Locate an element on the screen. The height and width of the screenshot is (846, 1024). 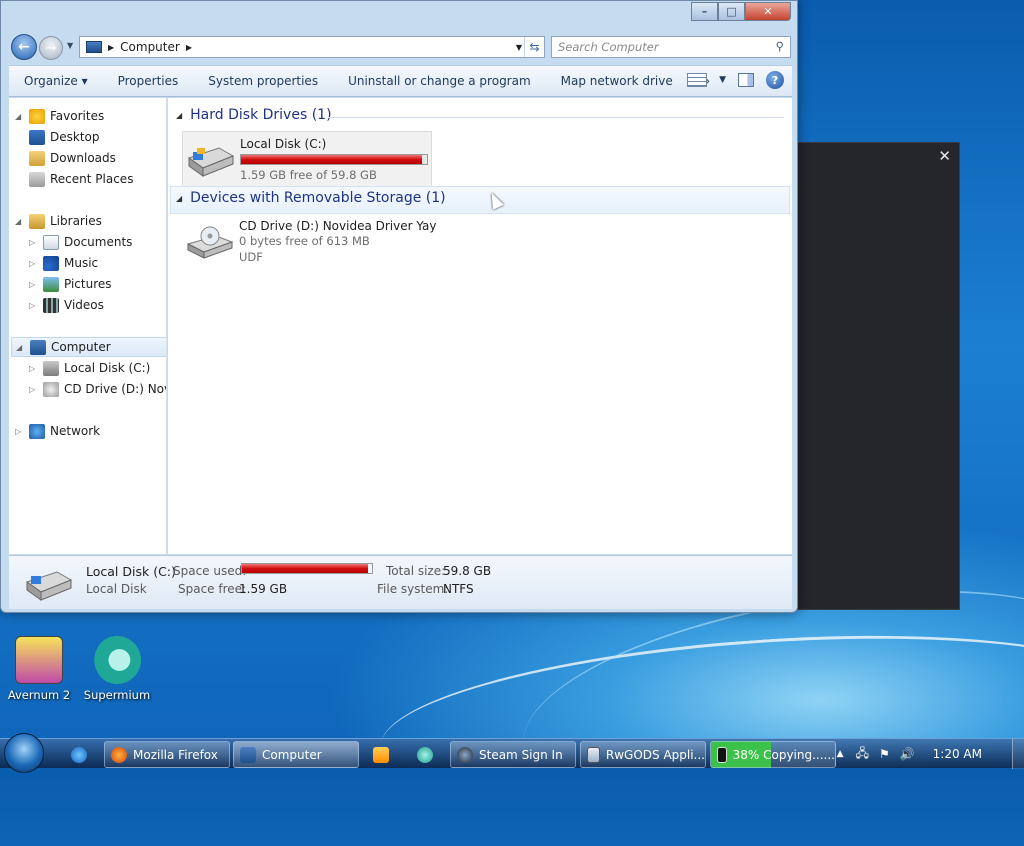
address-bar: ▶ Computer ▶ ▼ ⇆ is located at coordinates (312, 47).